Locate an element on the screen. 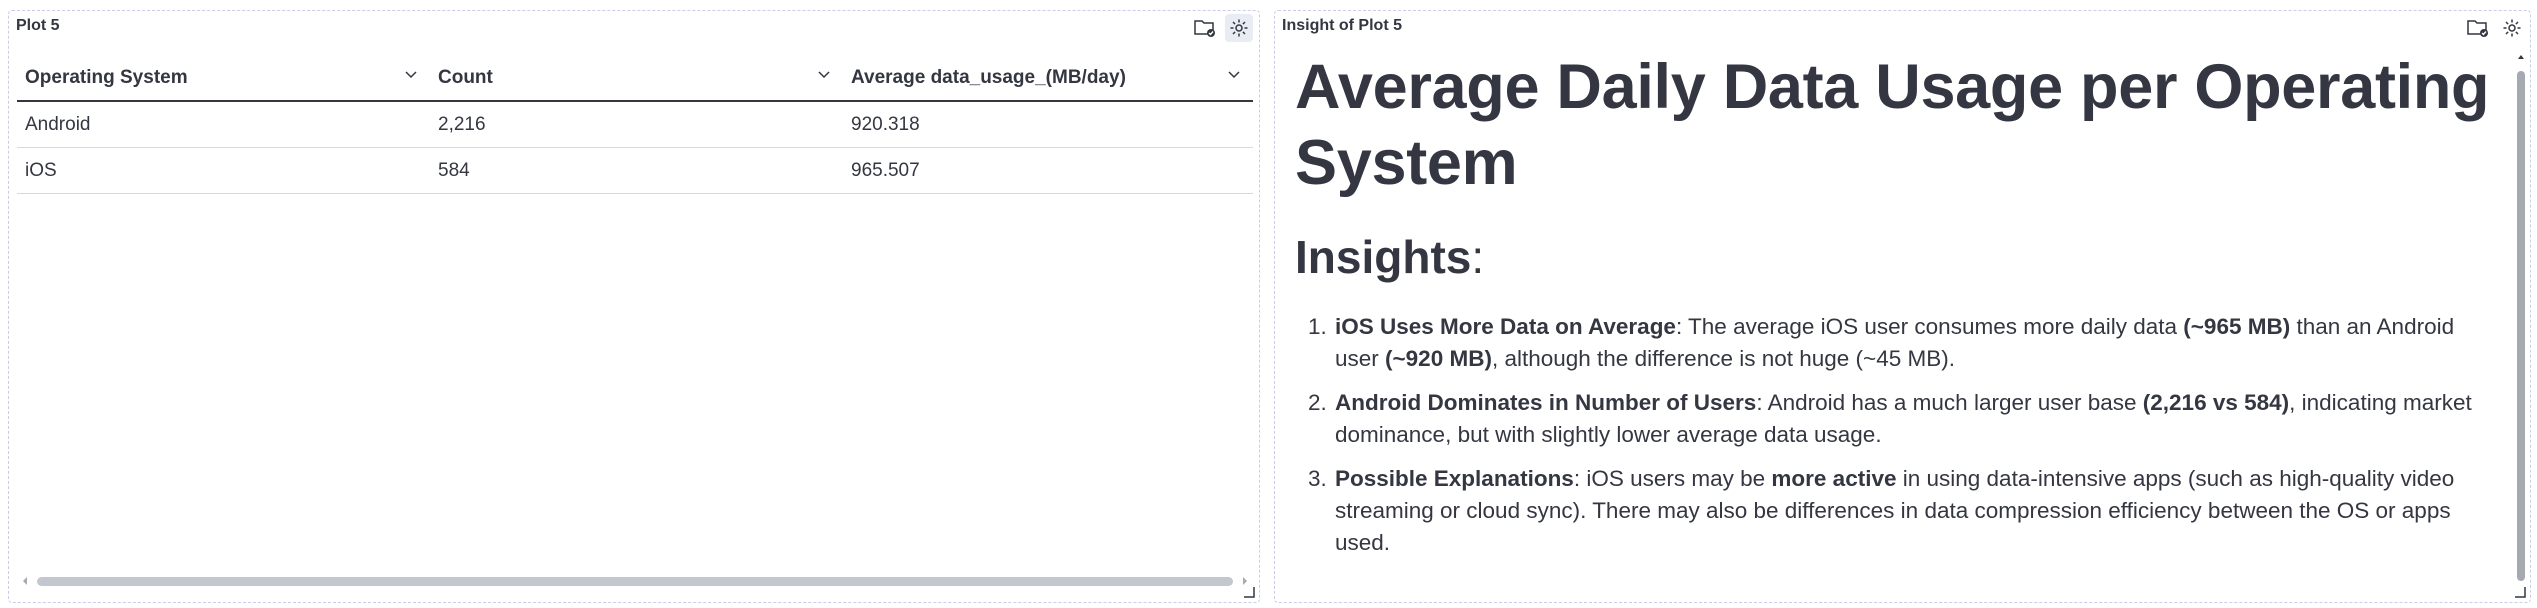 The height and width of the screenshot is (608, 2537). table-cell: Android is located at coordinates (223, 124).